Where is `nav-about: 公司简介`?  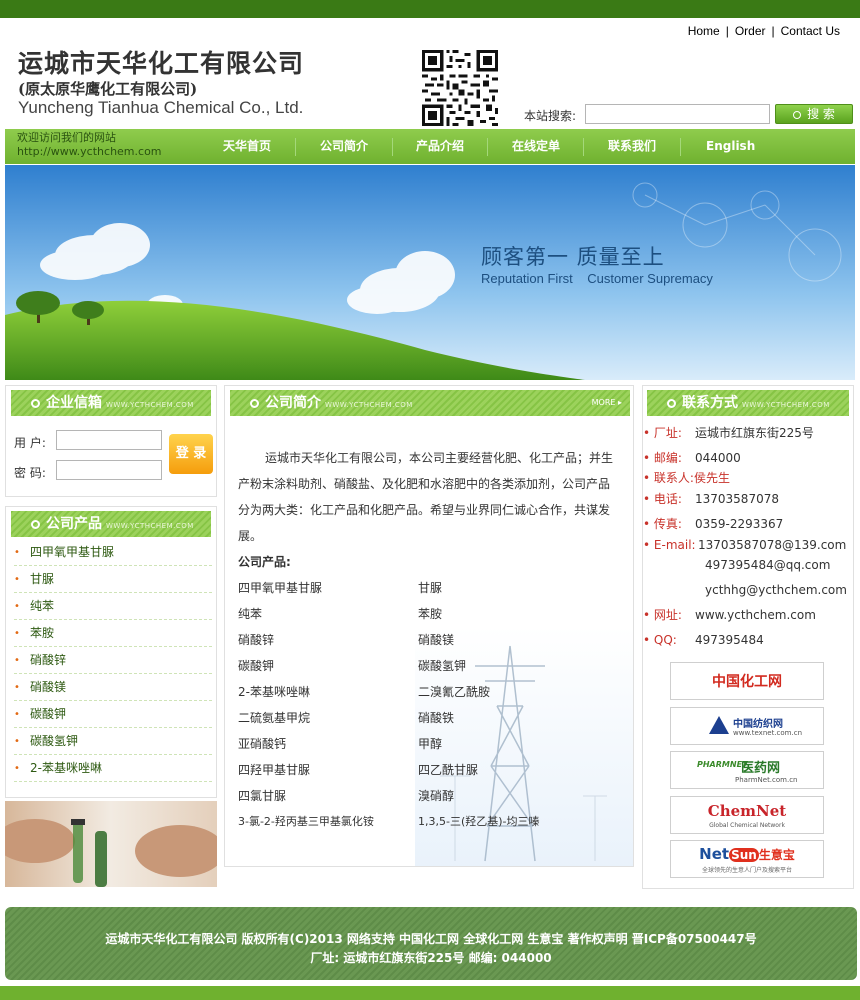
nav-about: 公司简介 is located at coordinates (344, 146).